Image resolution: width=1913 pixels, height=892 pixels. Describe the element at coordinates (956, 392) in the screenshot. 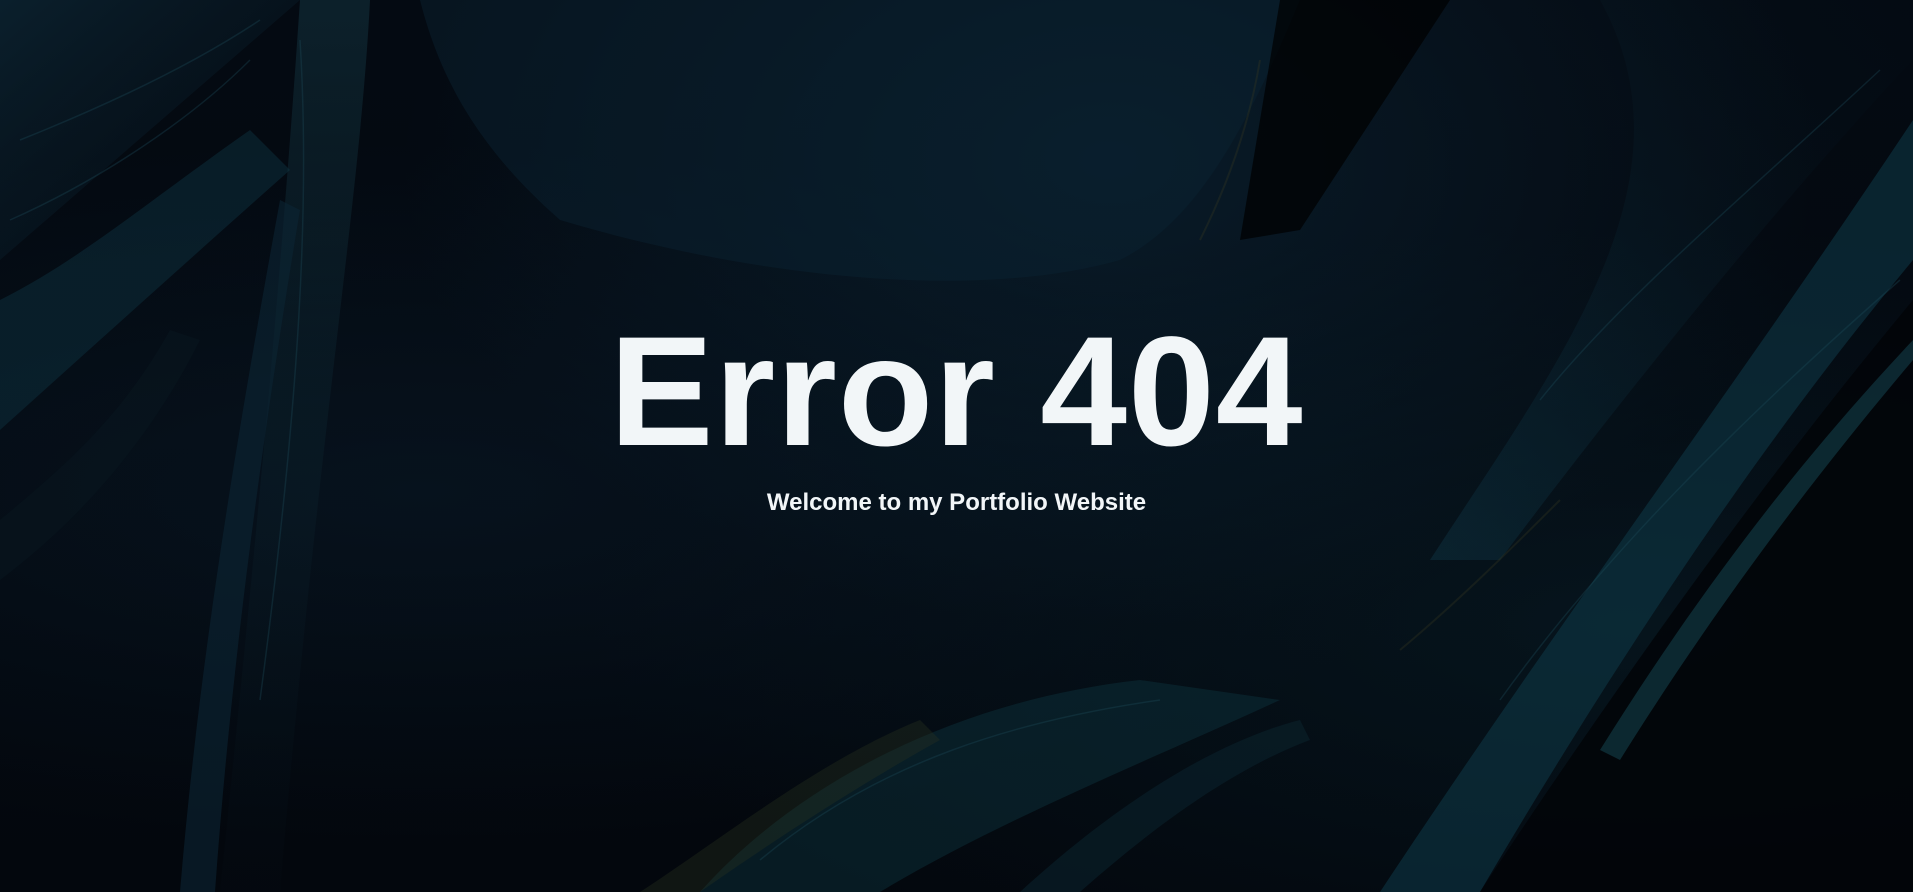

I see `error-title: Error 404` at that location.